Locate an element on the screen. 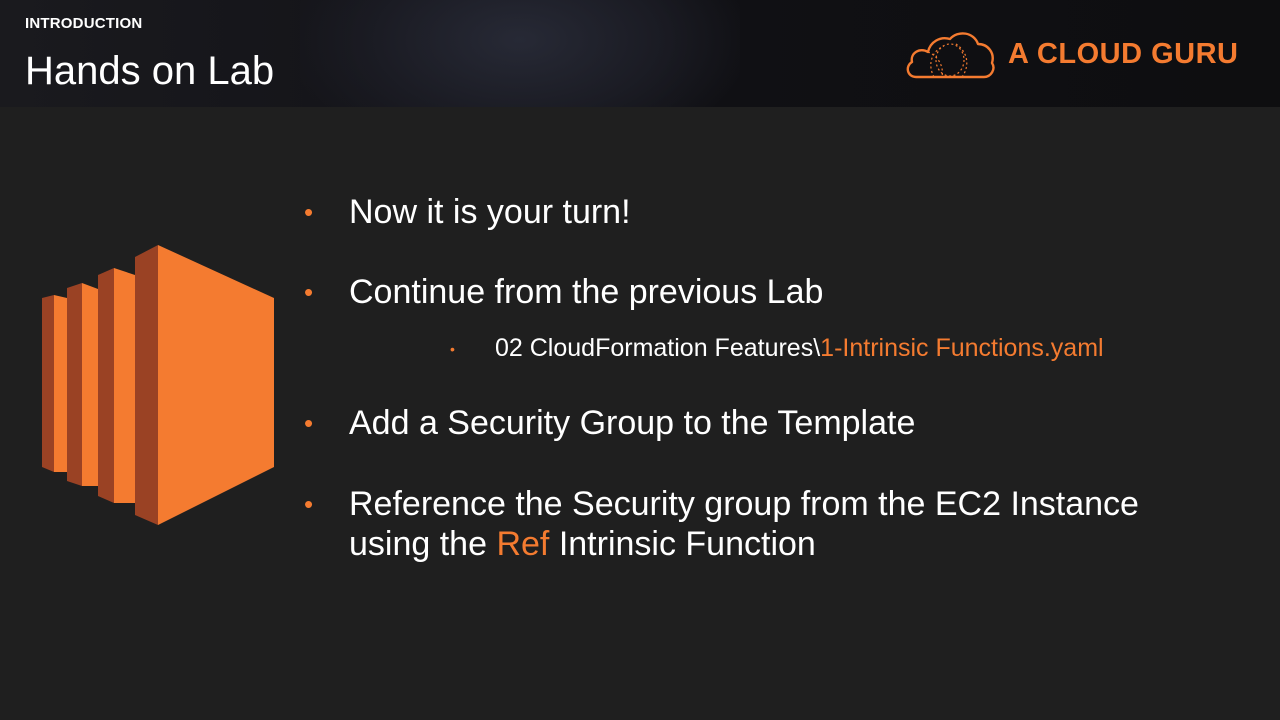  file-name-highlight: 1-Intrinsic Functions.yaml is located at coordinates (962, 348).